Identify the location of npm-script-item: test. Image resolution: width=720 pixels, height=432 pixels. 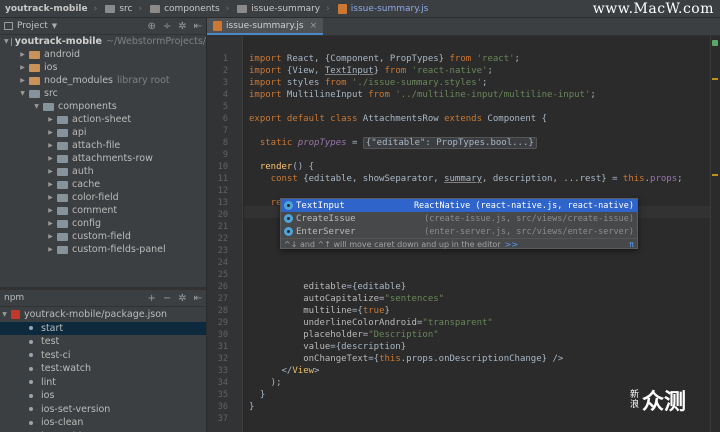
(103, 342).